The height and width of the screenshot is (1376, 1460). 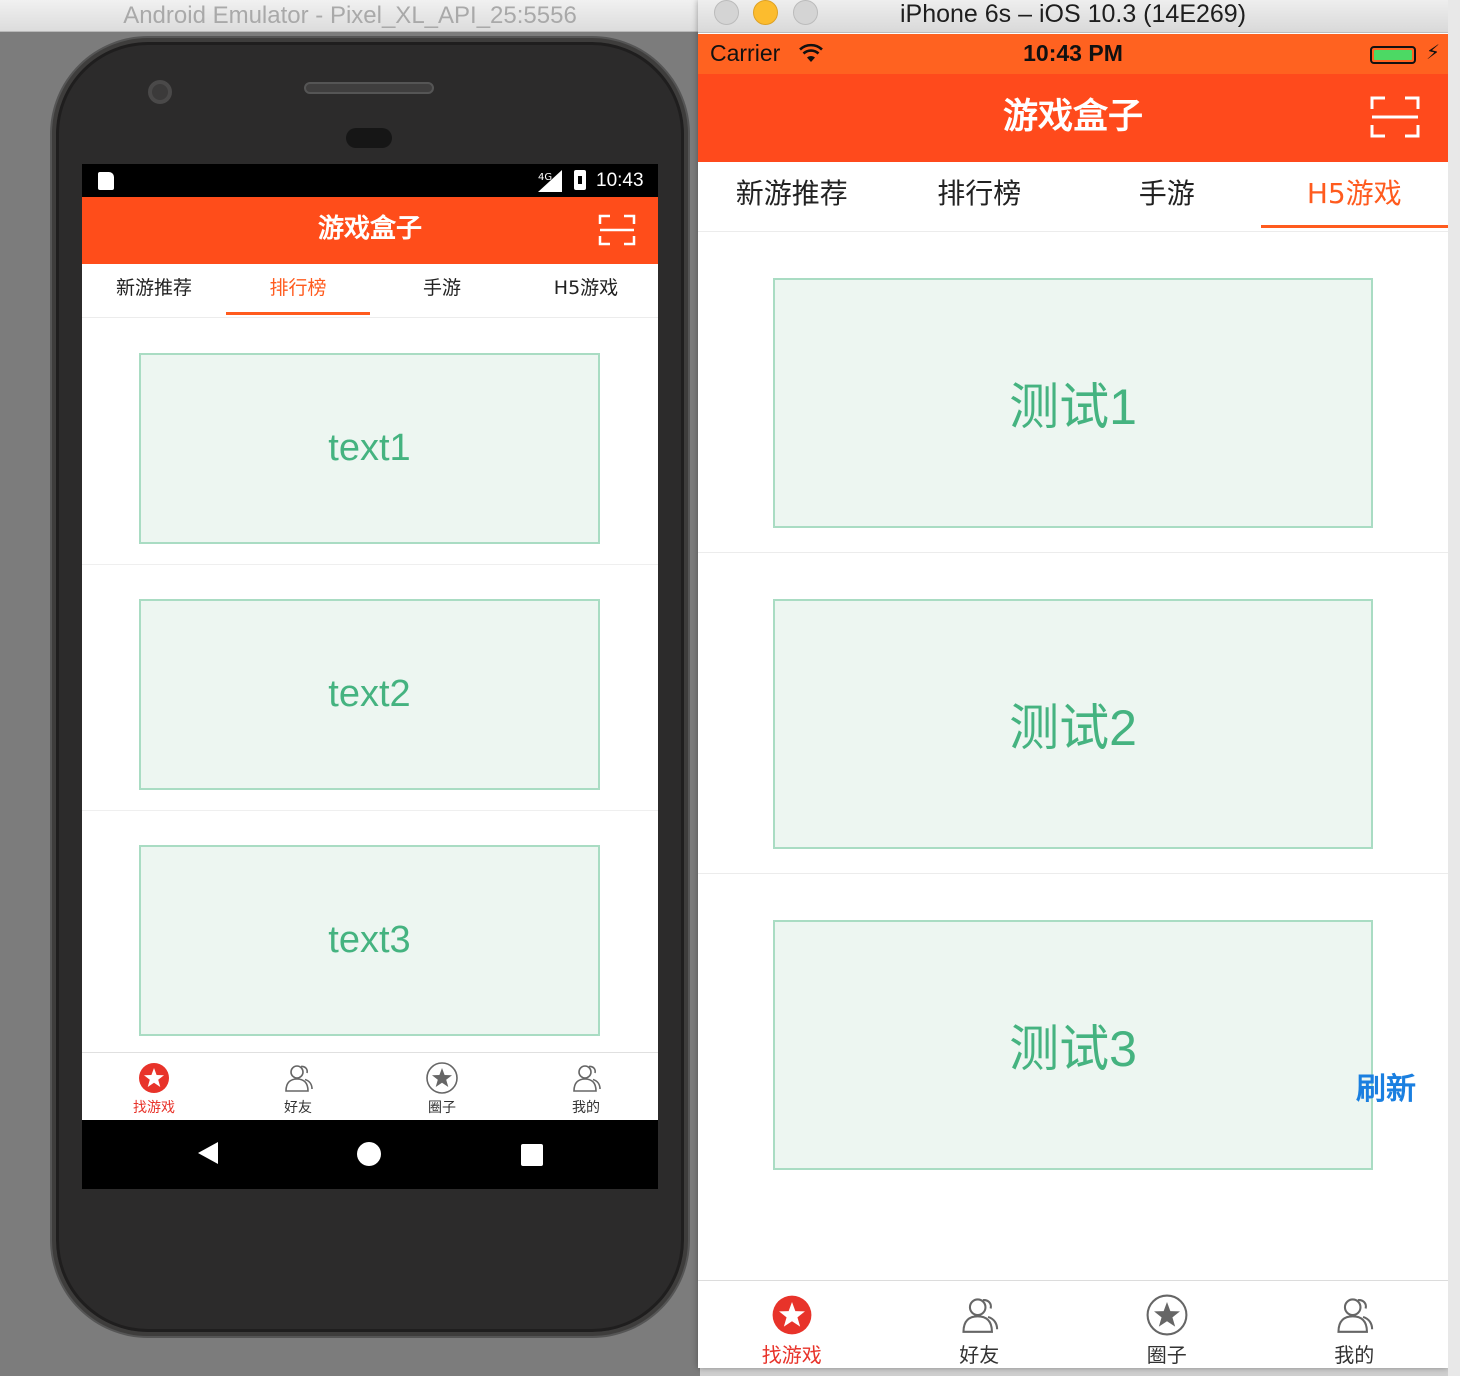 I want to click on android-window-title: Android Emulator - Pixel_XL_API_25:5556, so click(x=350, y=15).